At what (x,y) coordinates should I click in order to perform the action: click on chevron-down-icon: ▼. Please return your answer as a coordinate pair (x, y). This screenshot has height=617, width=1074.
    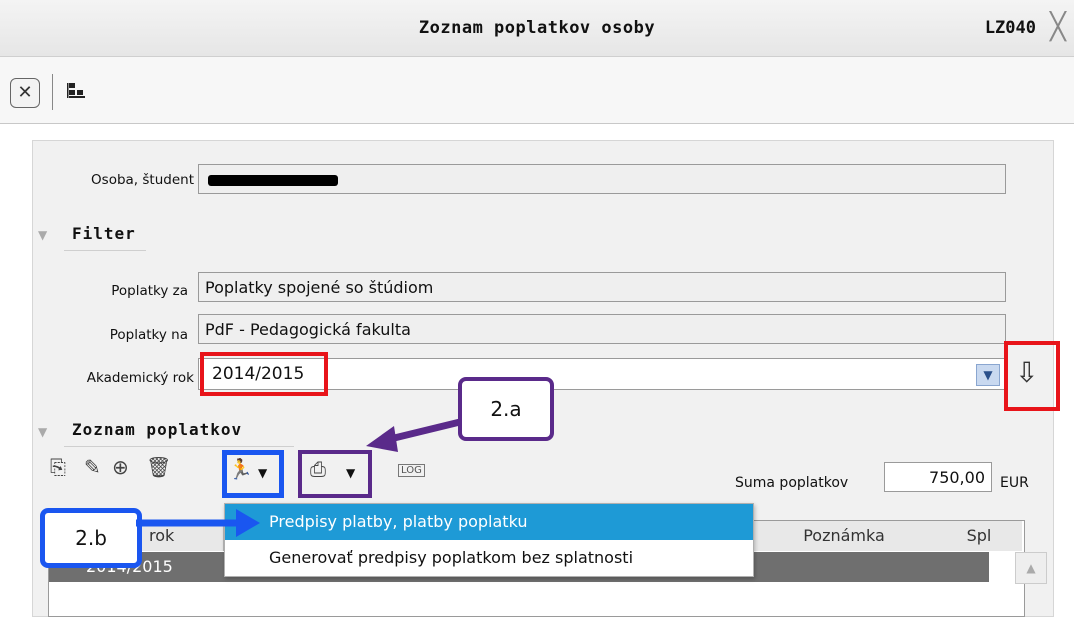
    Looking at the image, I should click on (988, 375).